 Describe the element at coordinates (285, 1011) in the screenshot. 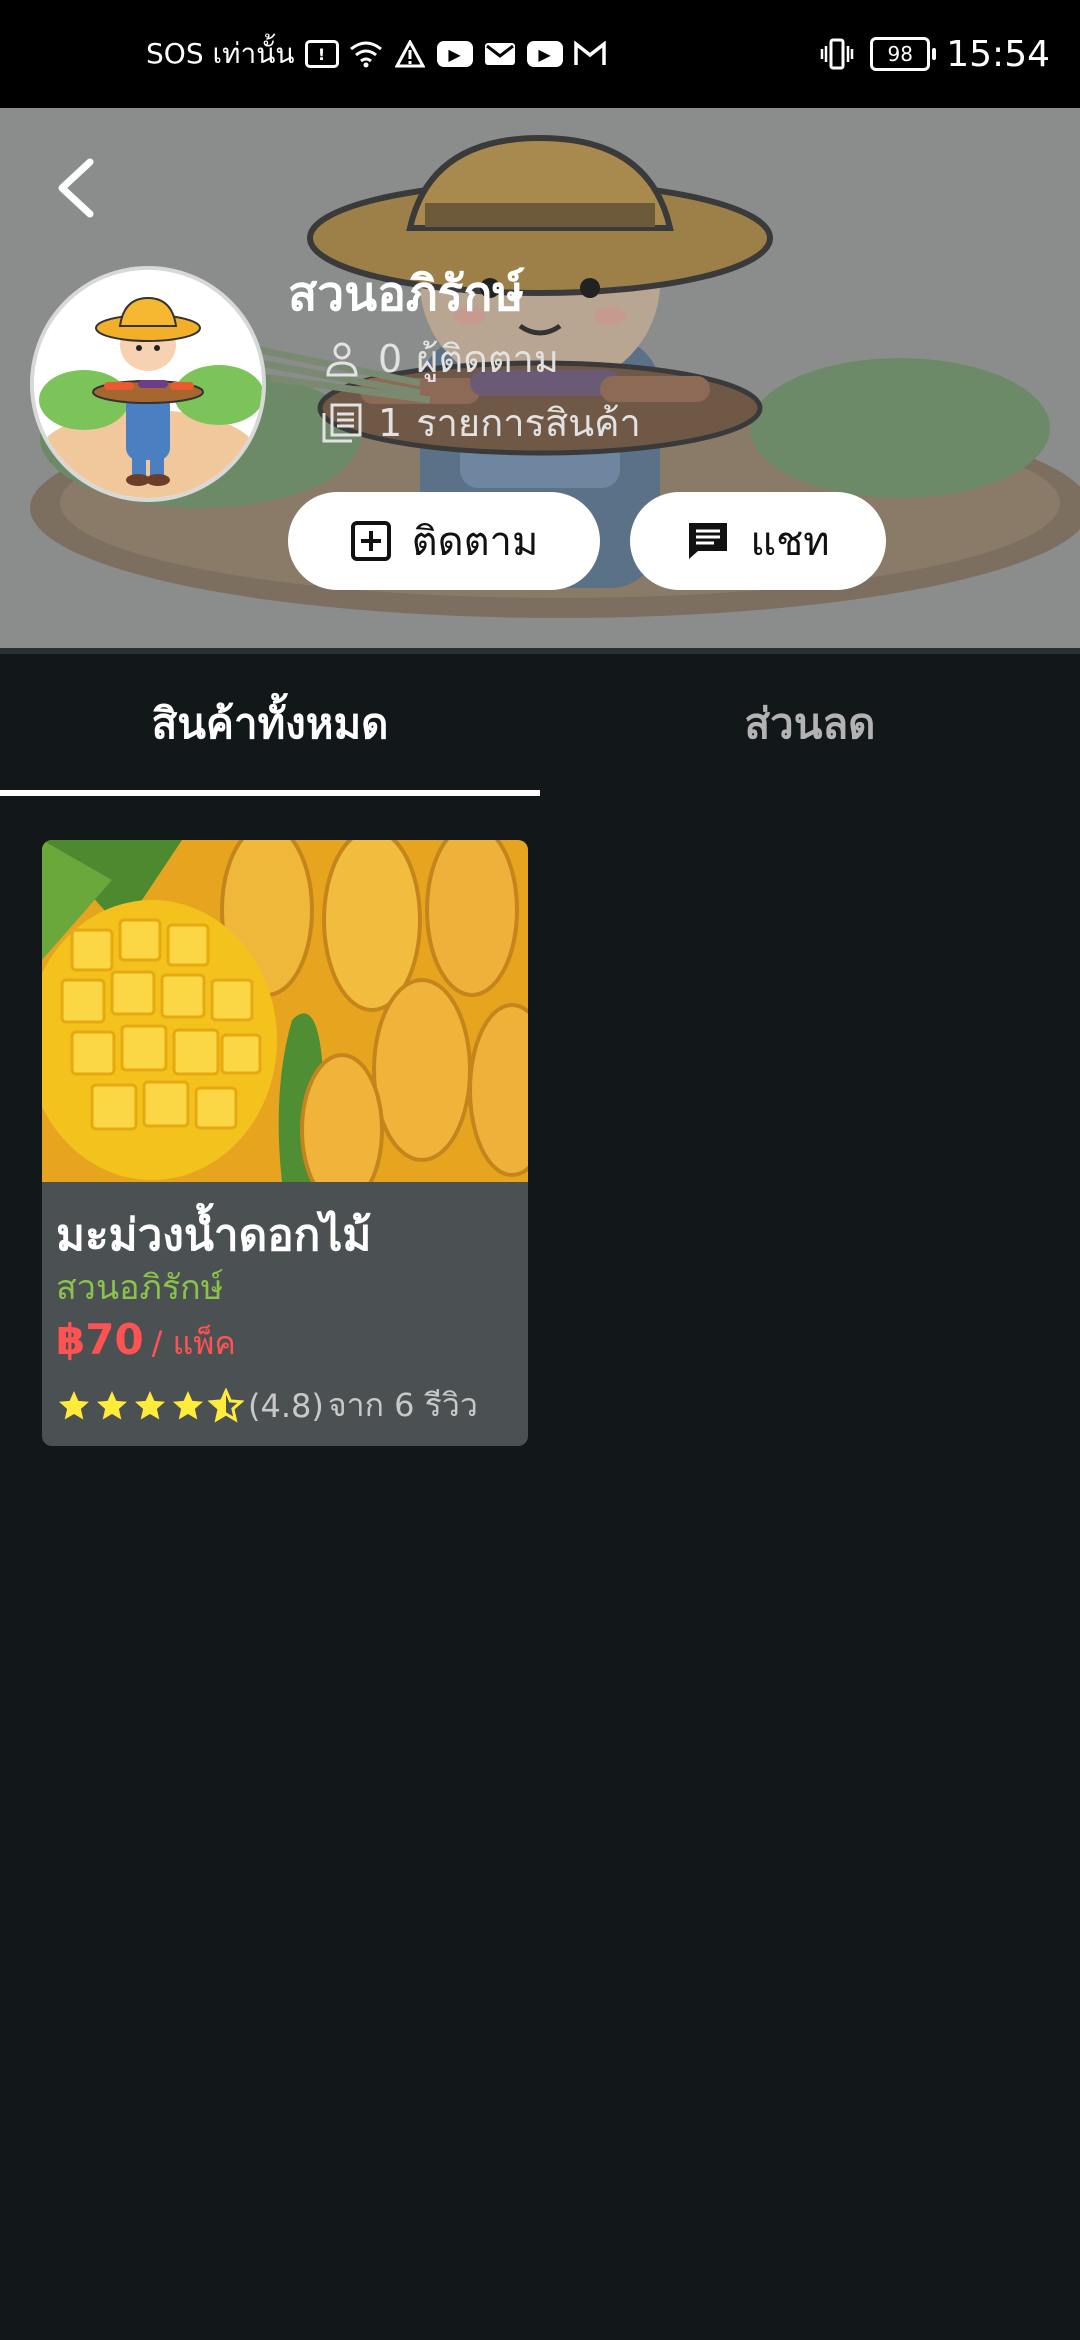

I see `product-image` at that location.